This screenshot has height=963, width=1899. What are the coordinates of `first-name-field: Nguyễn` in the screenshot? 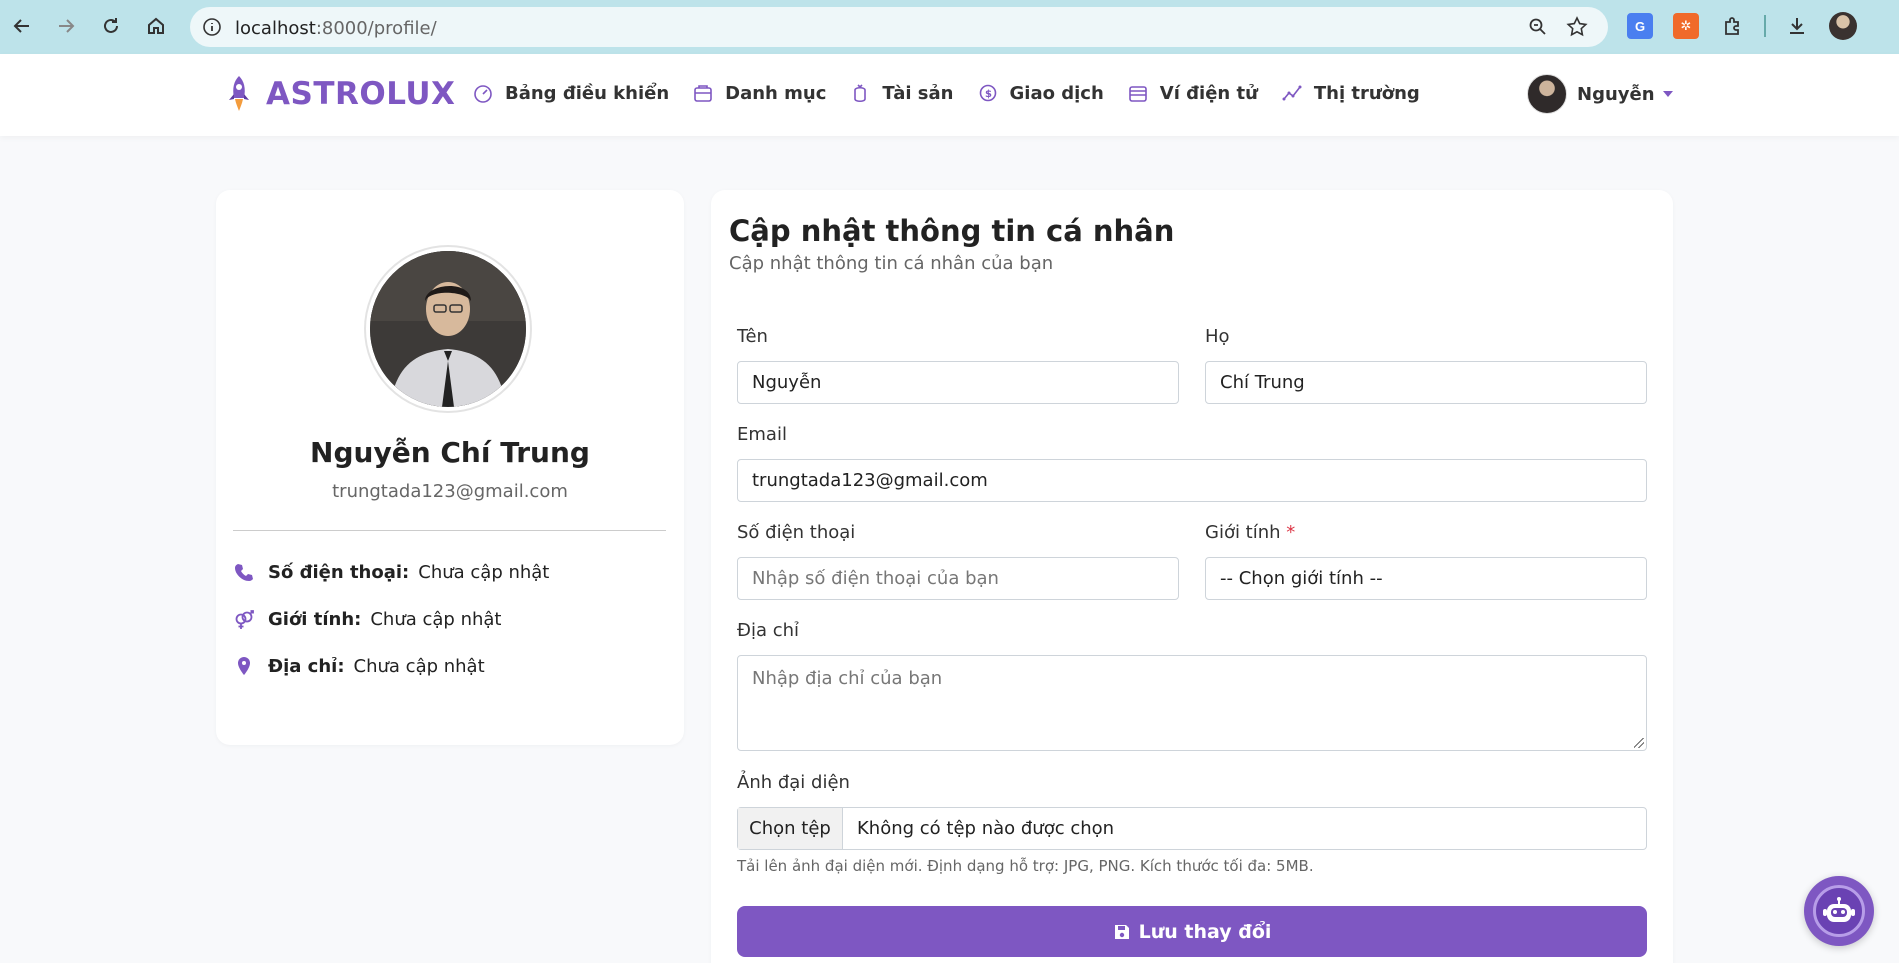 It's located at (958, 382).